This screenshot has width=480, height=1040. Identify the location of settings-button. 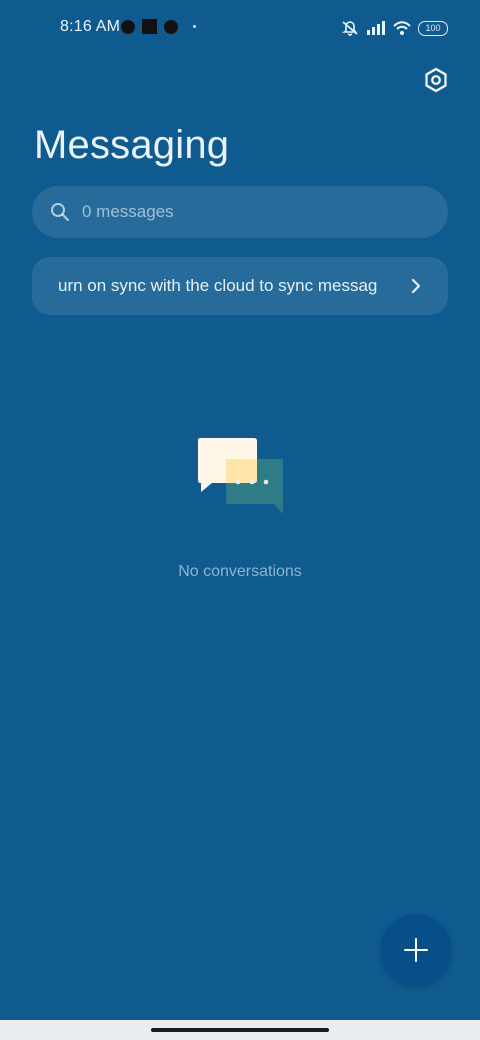
(436, 80).